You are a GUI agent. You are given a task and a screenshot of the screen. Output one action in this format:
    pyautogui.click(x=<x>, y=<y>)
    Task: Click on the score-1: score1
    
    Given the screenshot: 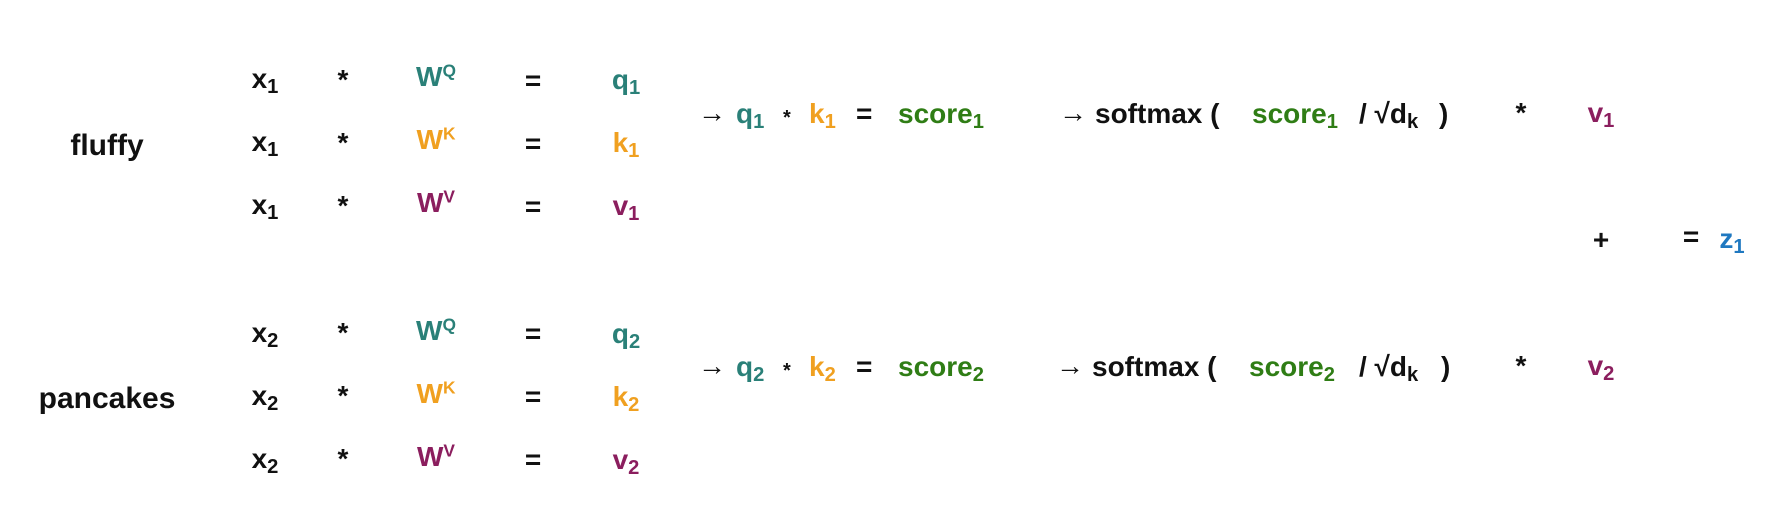 What is the action you would take?
    pyautogui.click(x=941, y=116)
    